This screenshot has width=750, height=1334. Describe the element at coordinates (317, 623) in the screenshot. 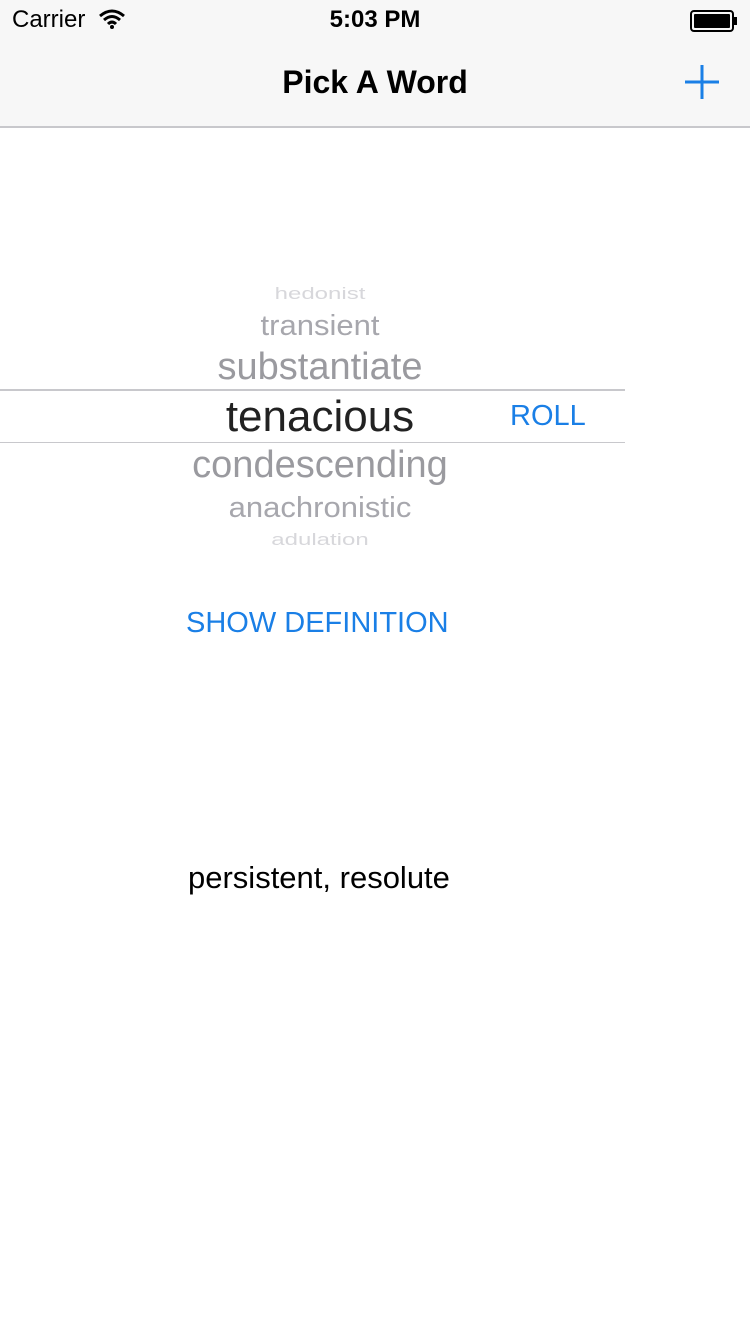

I see `show-definition-button: SHOW DEFINITION` at that location.